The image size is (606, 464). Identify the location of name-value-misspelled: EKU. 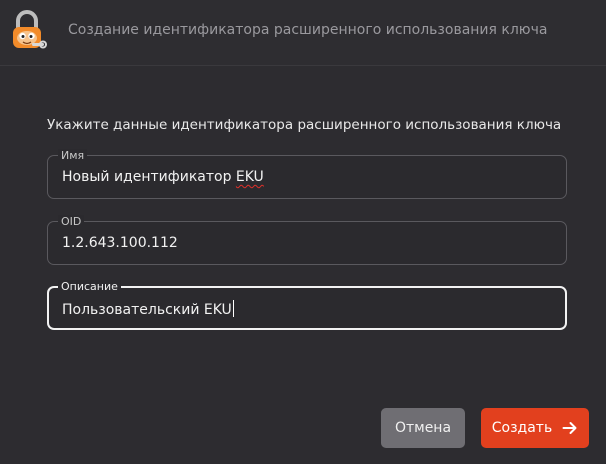
(249, 177).